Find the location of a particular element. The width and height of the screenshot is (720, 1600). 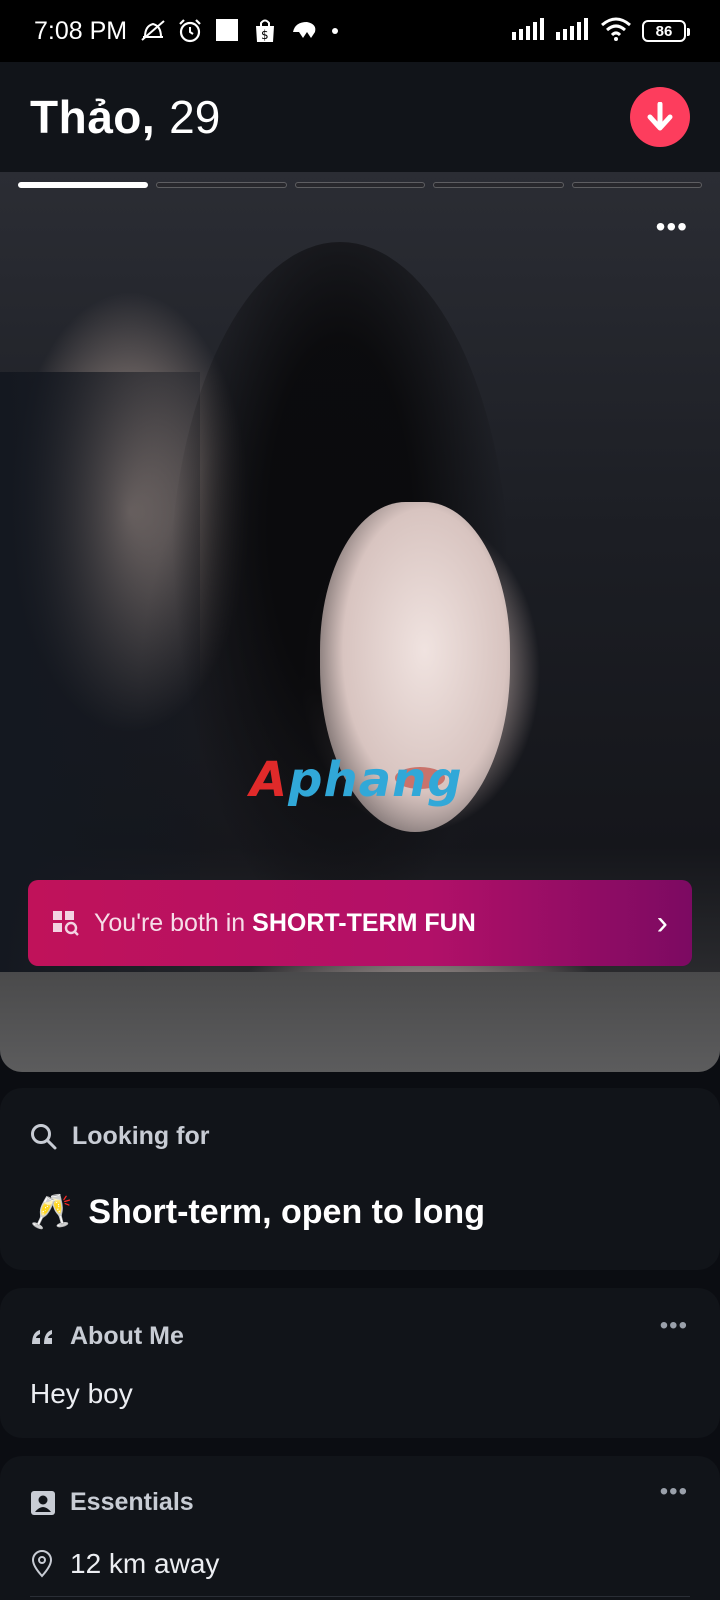

essentials-more-options-button: ••• is located at coordinates (674, 1492).